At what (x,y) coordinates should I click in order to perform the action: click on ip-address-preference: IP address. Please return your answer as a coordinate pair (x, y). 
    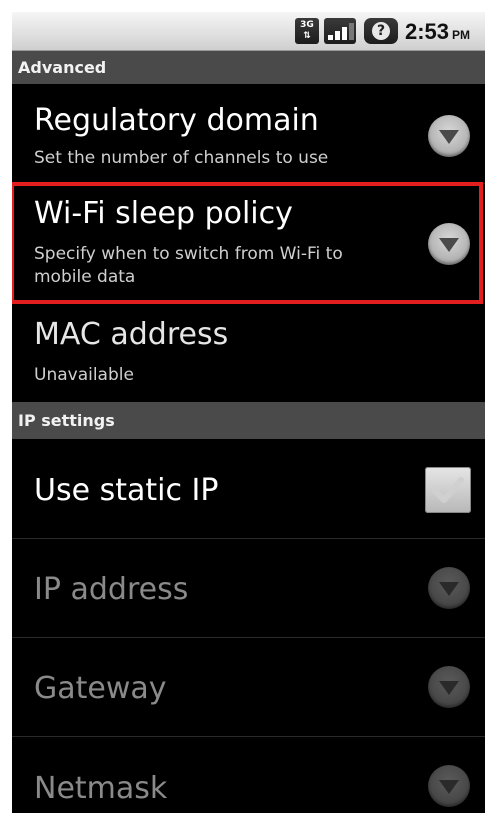
    Looking at the image, I should click on (248, 588).